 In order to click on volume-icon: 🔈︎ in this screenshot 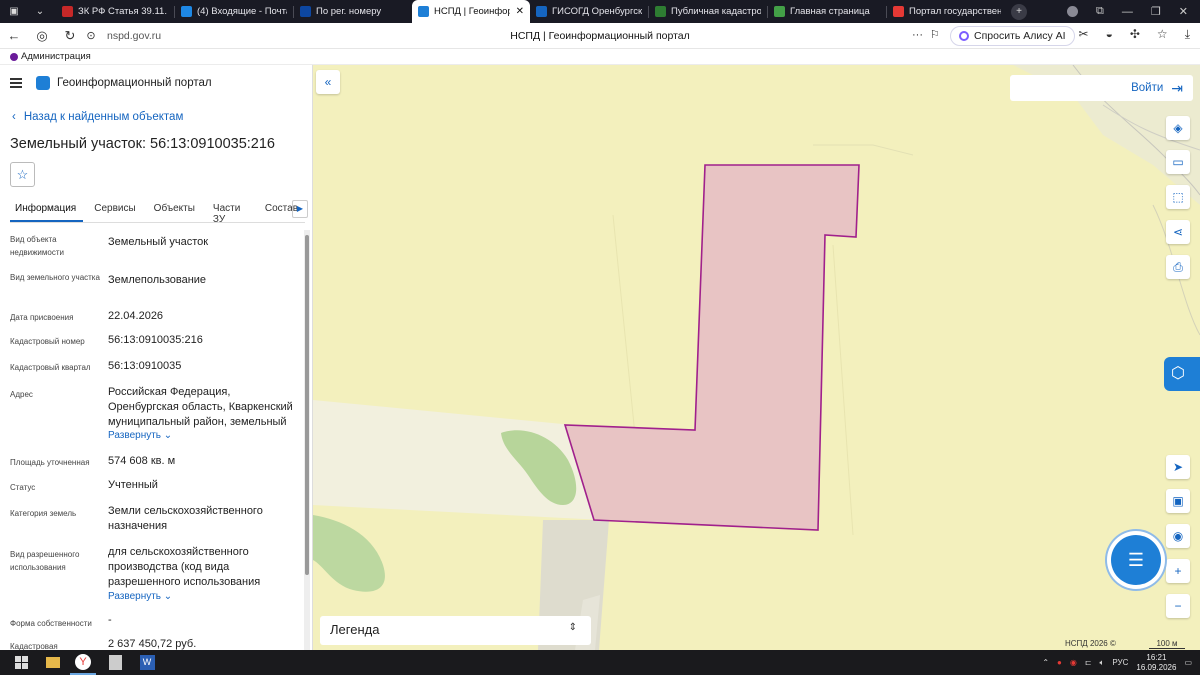, I will do `click(1102, 663)`.